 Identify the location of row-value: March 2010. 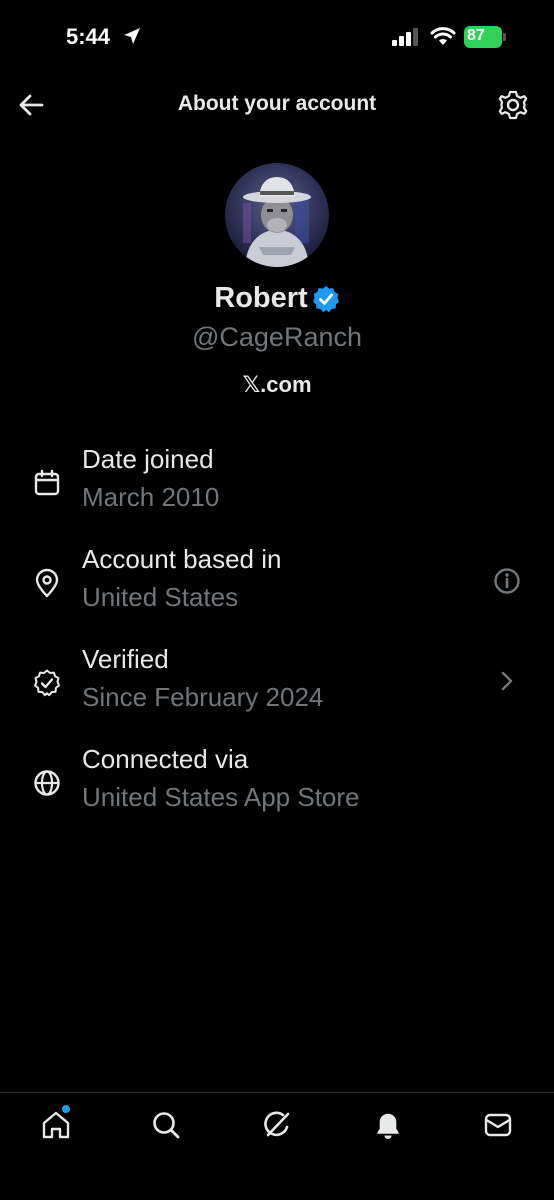
(151, 497).